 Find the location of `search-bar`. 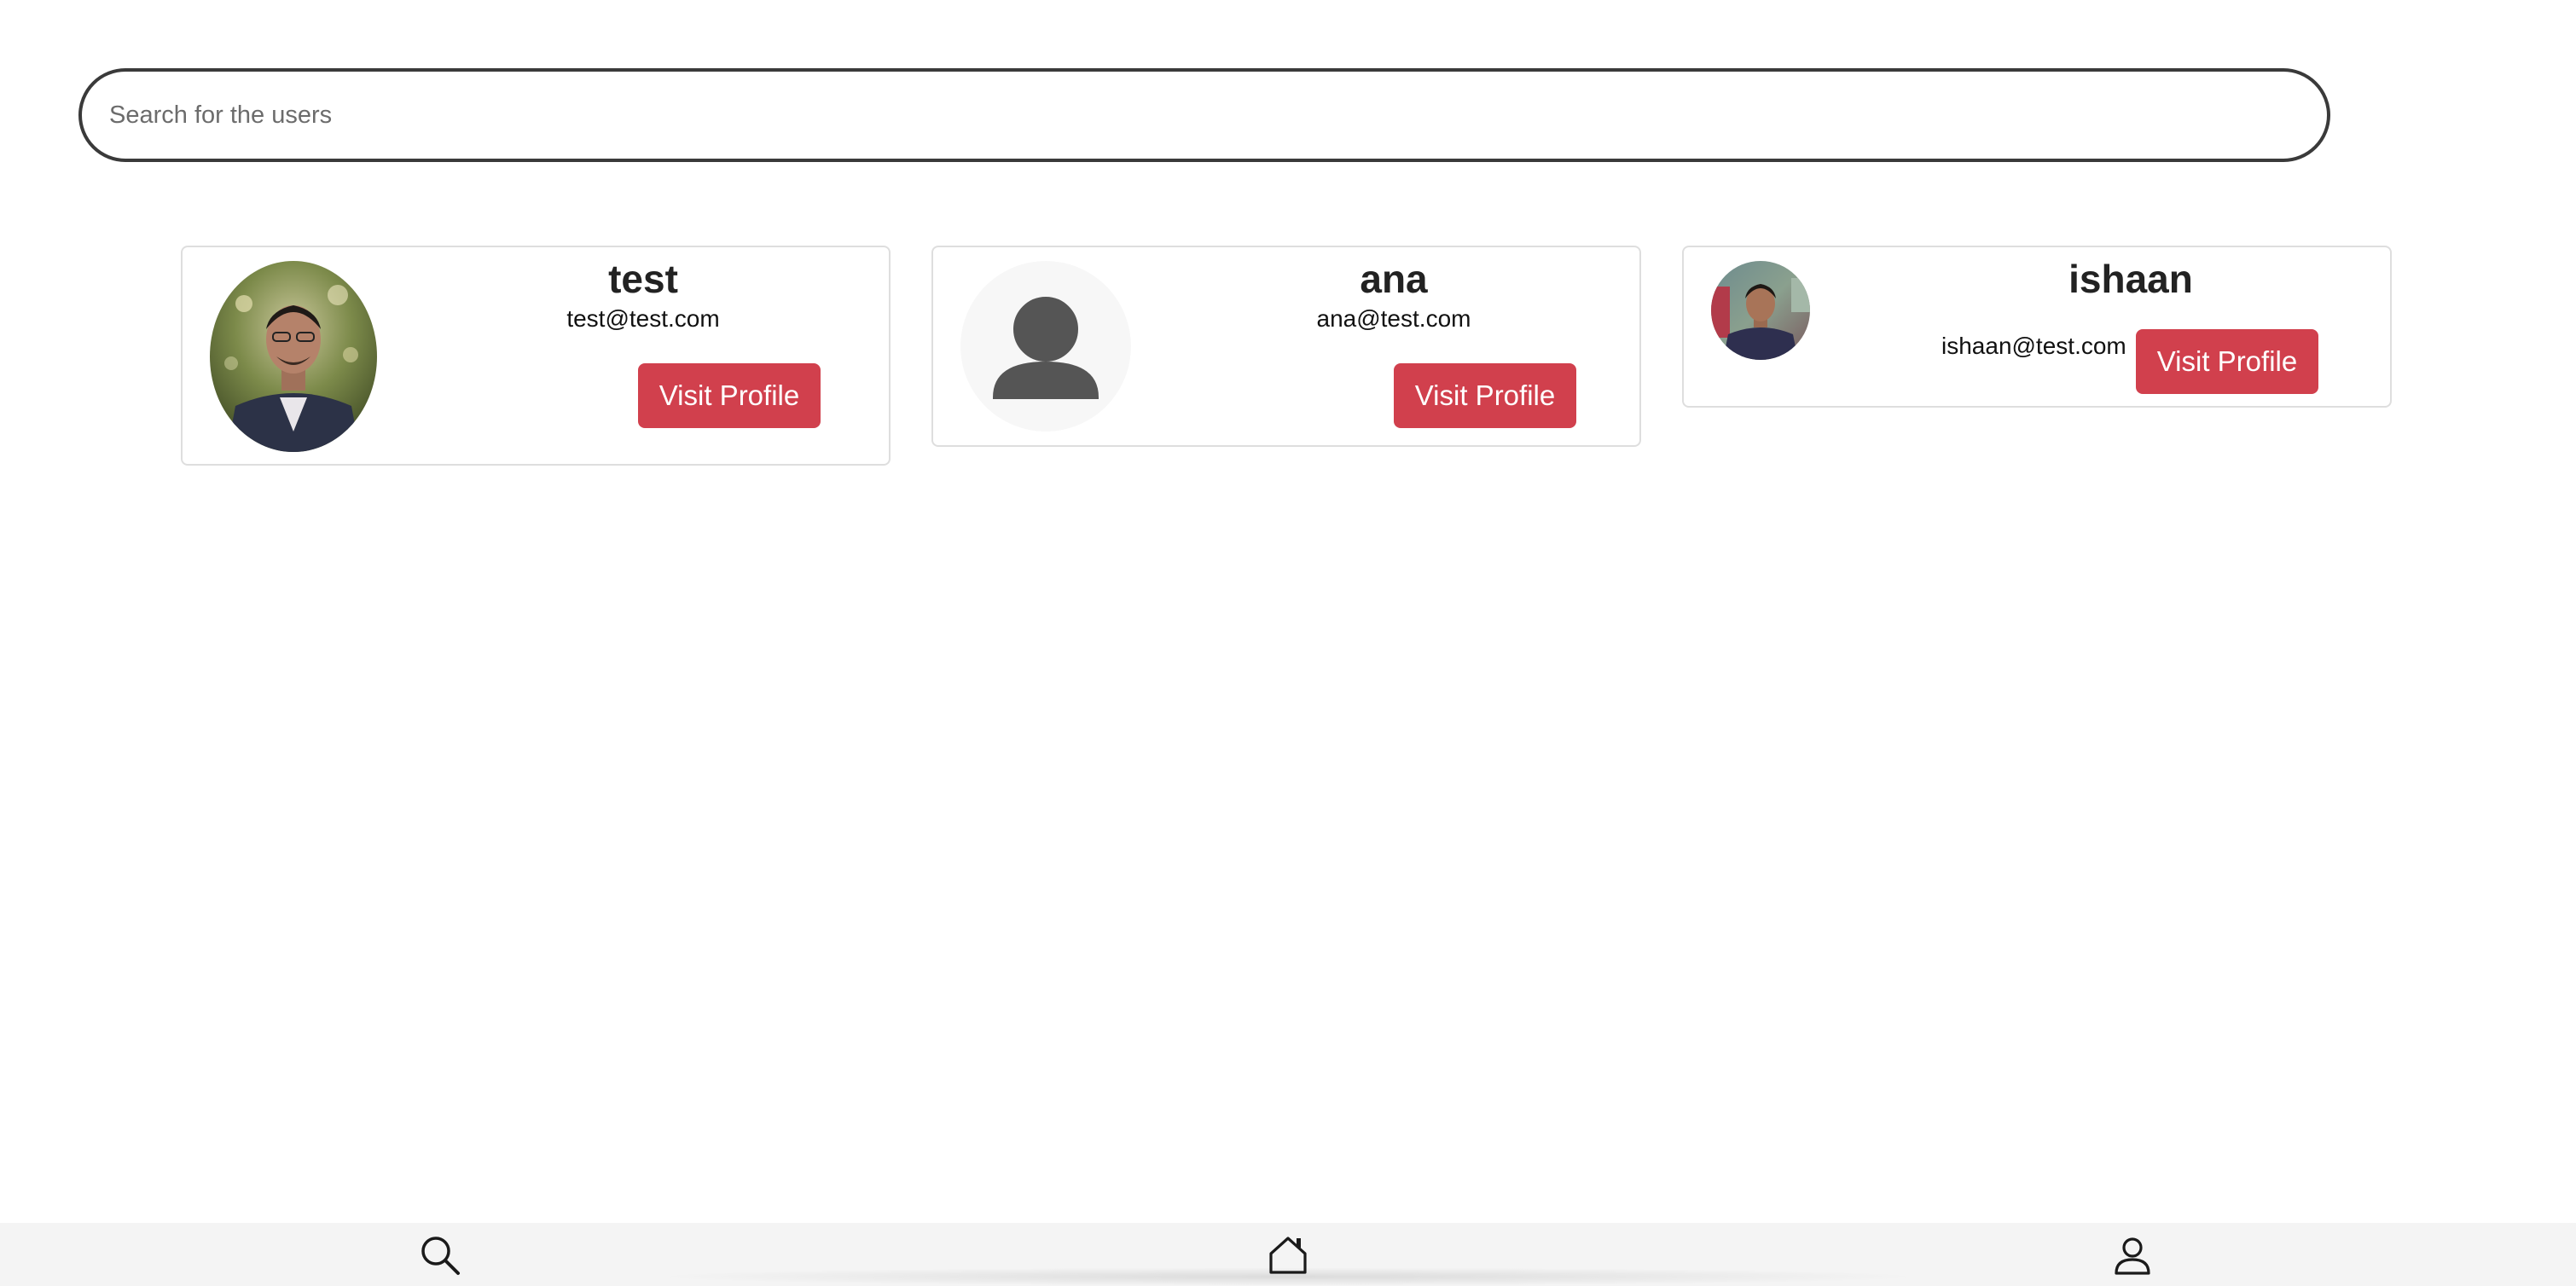

search-bar is located at coordinates (1204, 115).